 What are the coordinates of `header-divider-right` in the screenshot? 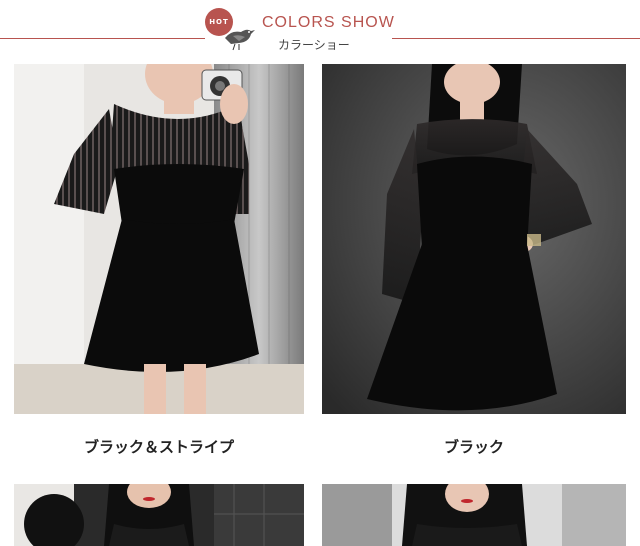 It's located at (516, 38).